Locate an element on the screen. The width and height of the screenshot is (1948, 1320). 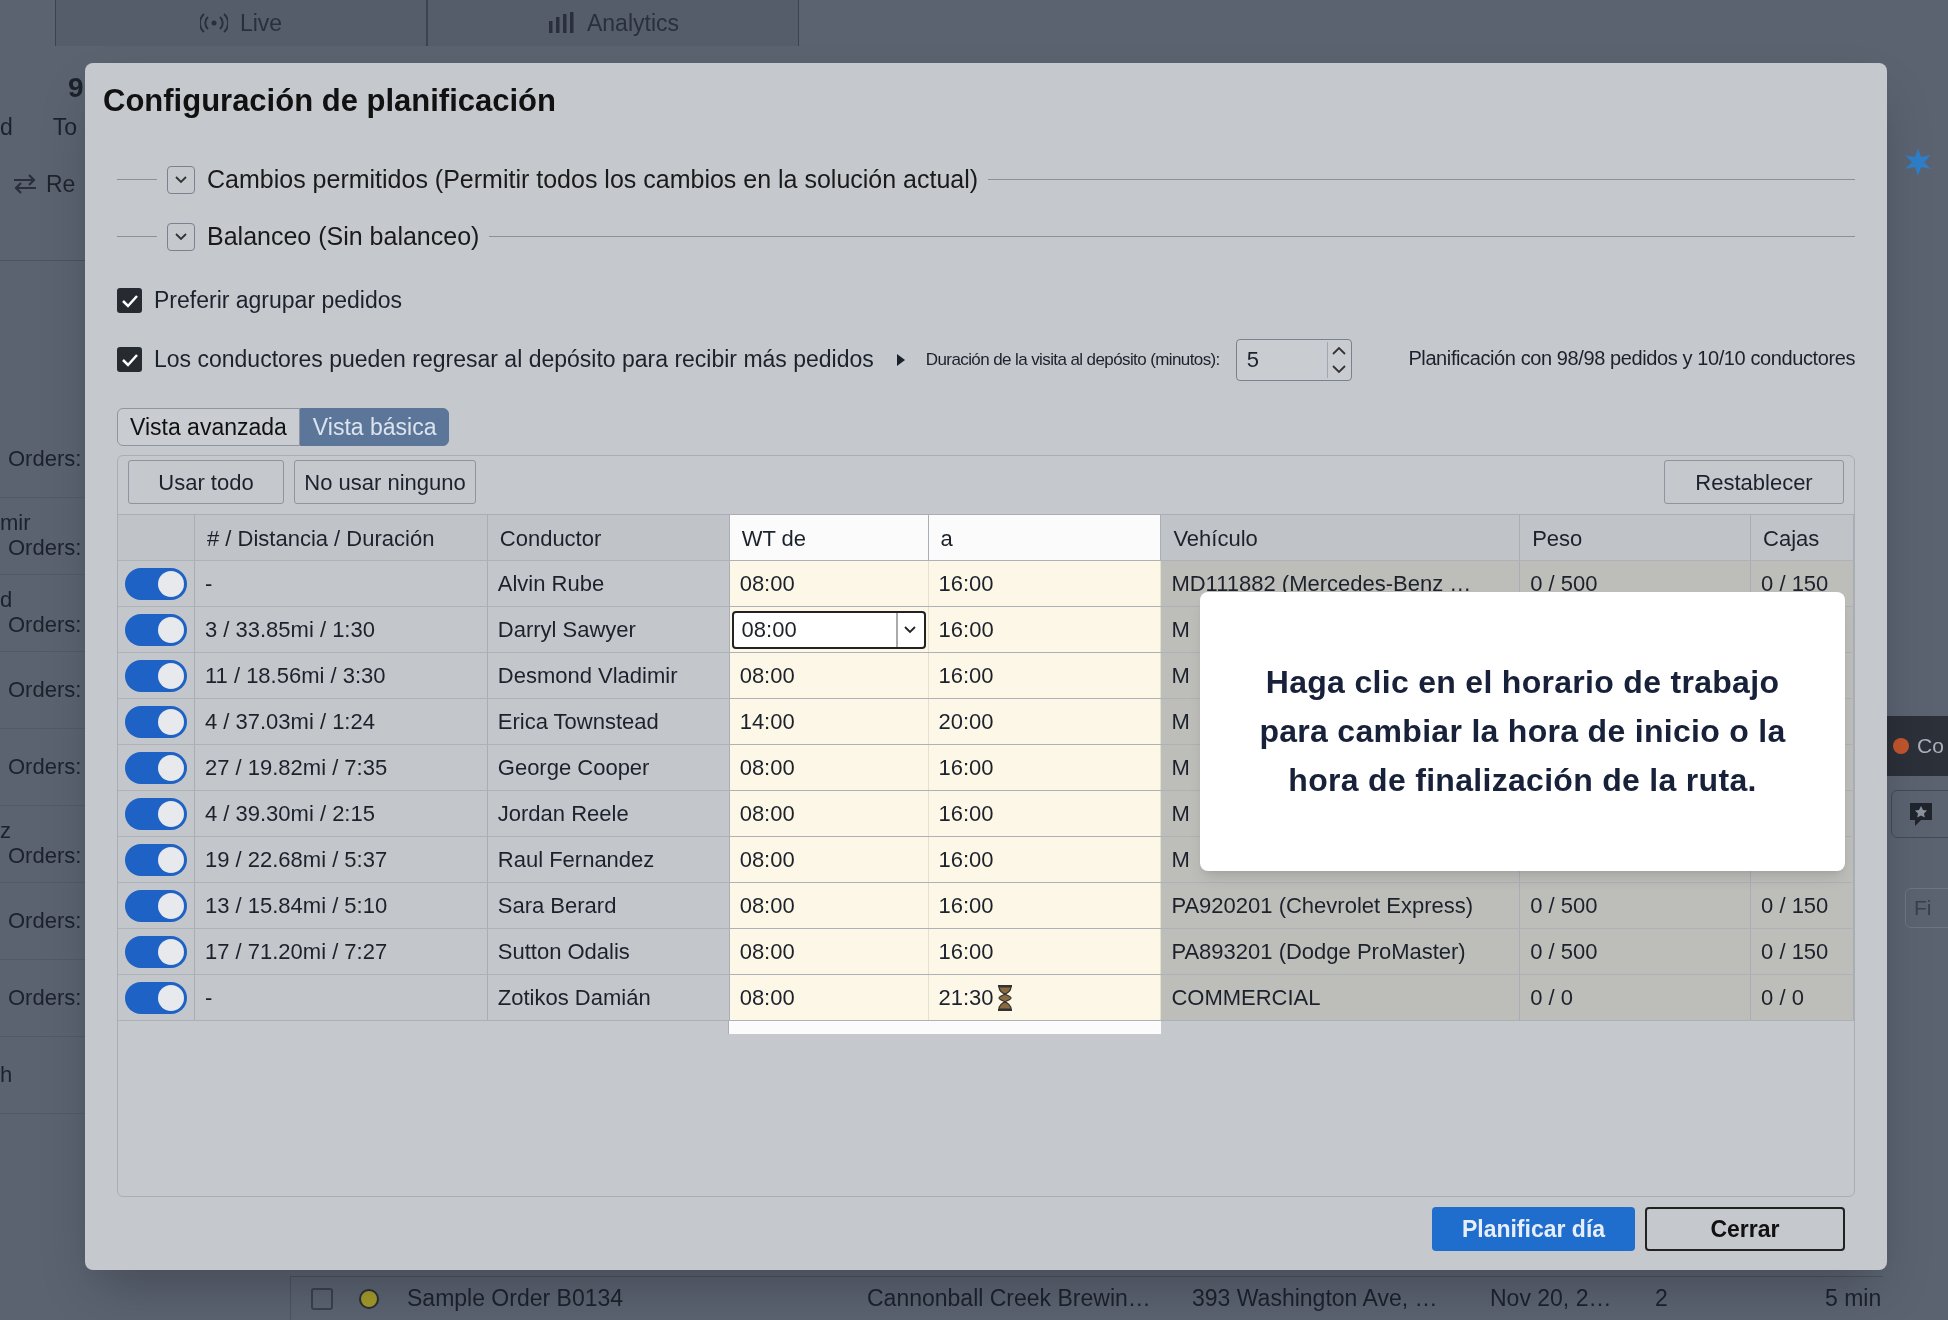
person-name: mir is located at coordinates (16, 523).